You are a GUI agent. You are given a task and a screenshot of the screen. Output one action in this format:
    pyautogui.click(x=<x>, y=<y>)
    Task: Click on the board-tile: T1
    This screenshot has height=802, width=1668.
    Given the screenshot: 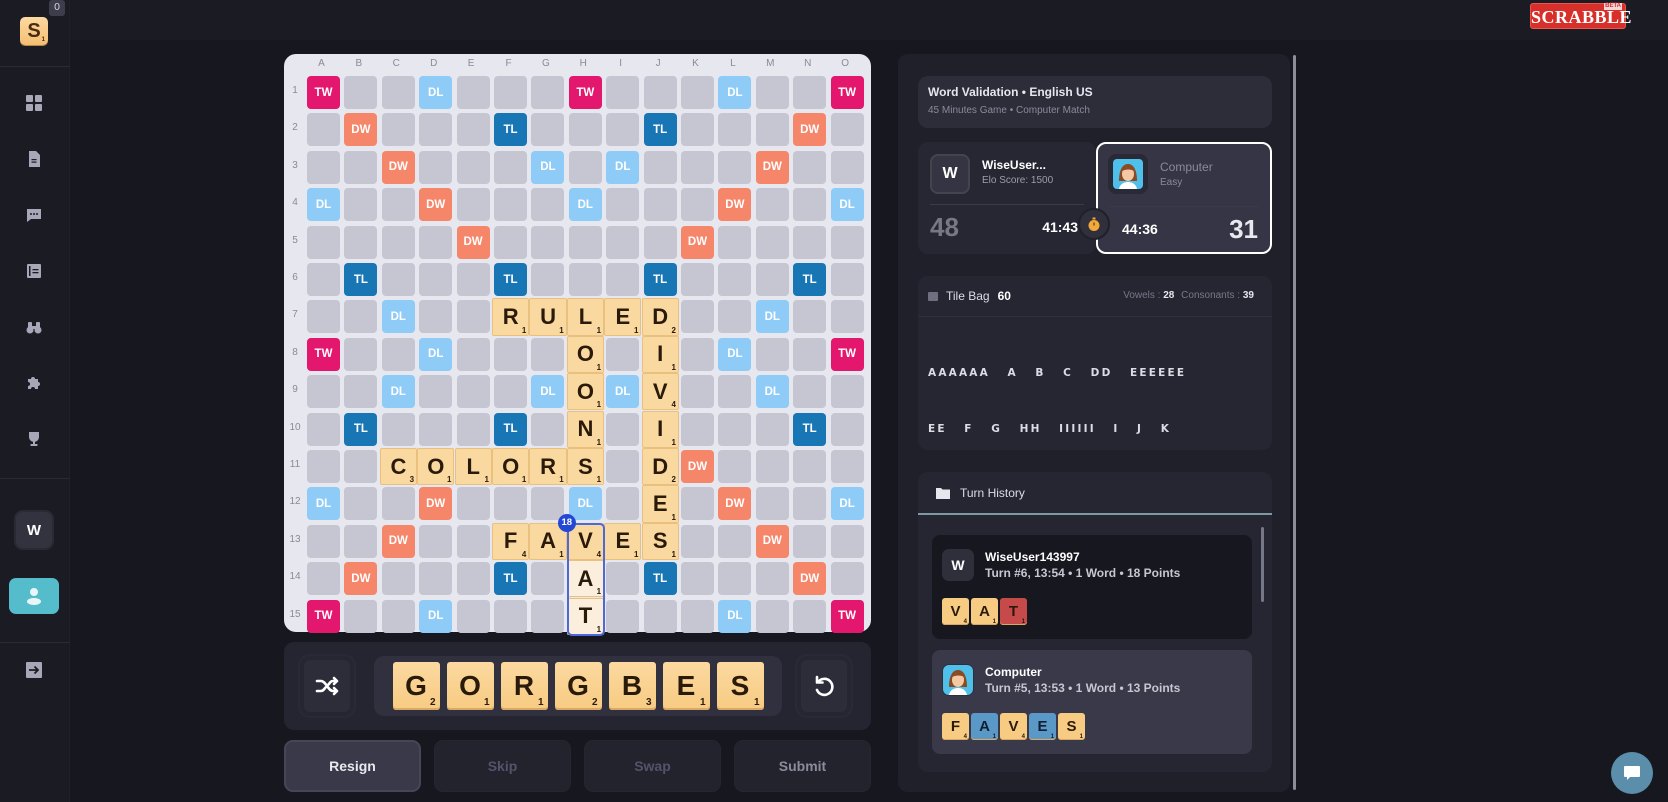 What is the action you would take?
    pyautogui.click(x=585, y=616)
    